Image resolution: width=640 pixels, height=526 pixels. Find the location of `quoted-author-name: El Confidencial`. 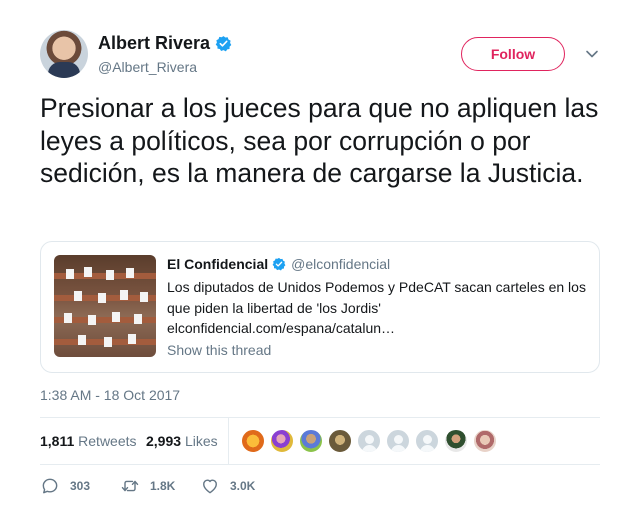

quoted-author-name: El Confidencial is located at coordinates (217, 264).